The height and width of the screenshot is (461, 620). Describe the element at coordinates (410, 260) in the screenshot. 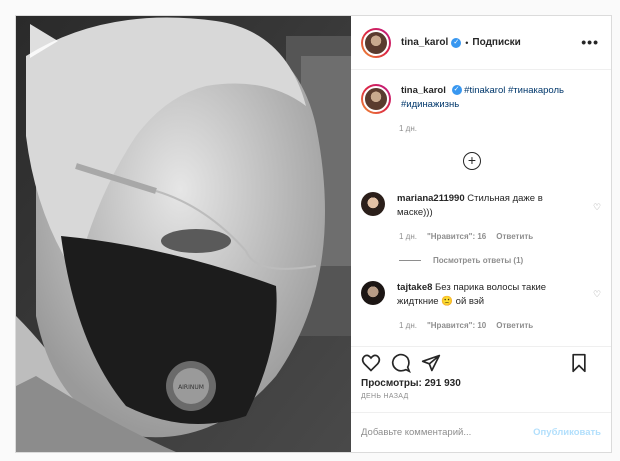

I see `replies-divider` at that location.